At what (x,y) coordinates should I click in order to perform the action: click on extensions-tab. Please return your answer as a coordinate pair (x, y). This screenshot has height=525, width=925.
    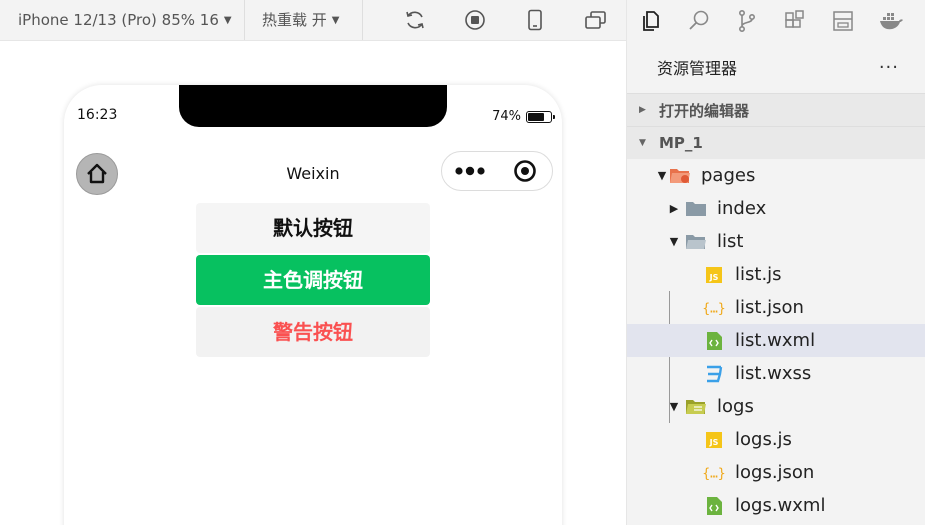
    Looking at the image, I should click on (795, 20).